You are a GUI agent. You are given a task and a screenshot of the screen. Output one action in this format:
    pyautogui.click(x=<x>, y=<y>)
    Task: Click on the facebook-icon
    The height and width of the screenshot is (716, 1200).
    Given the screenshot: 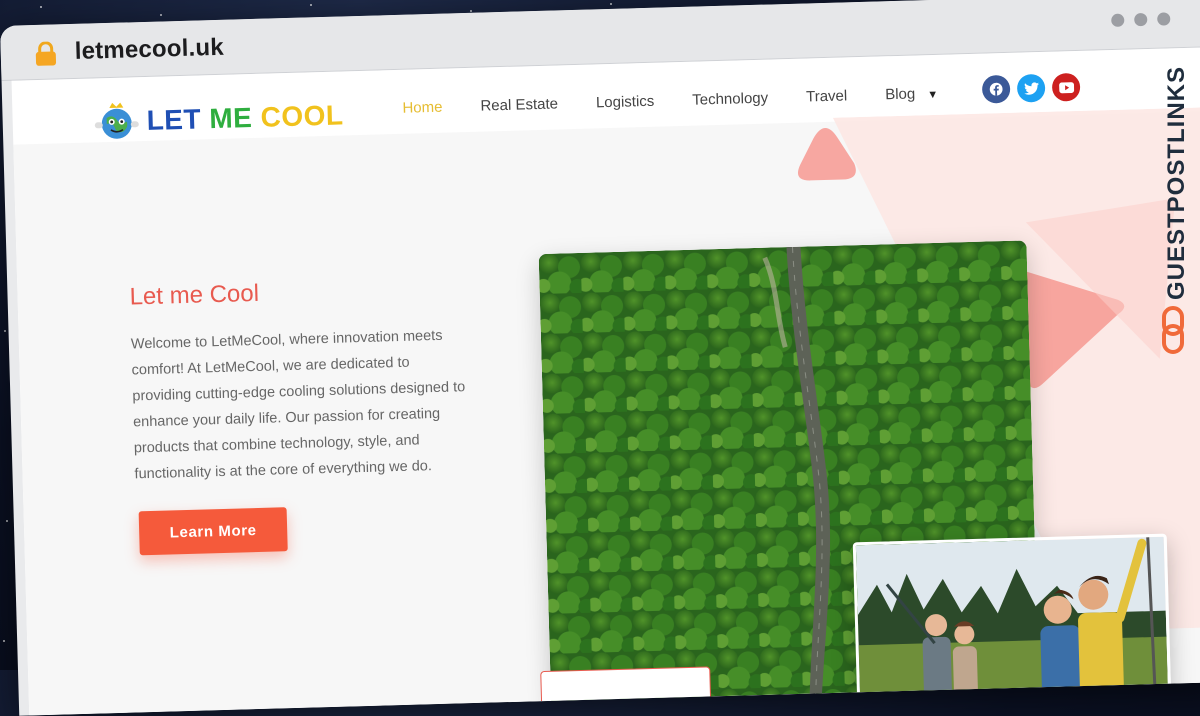 What is the action you would take?
    pyautogui.click(x=996, y=89)
    